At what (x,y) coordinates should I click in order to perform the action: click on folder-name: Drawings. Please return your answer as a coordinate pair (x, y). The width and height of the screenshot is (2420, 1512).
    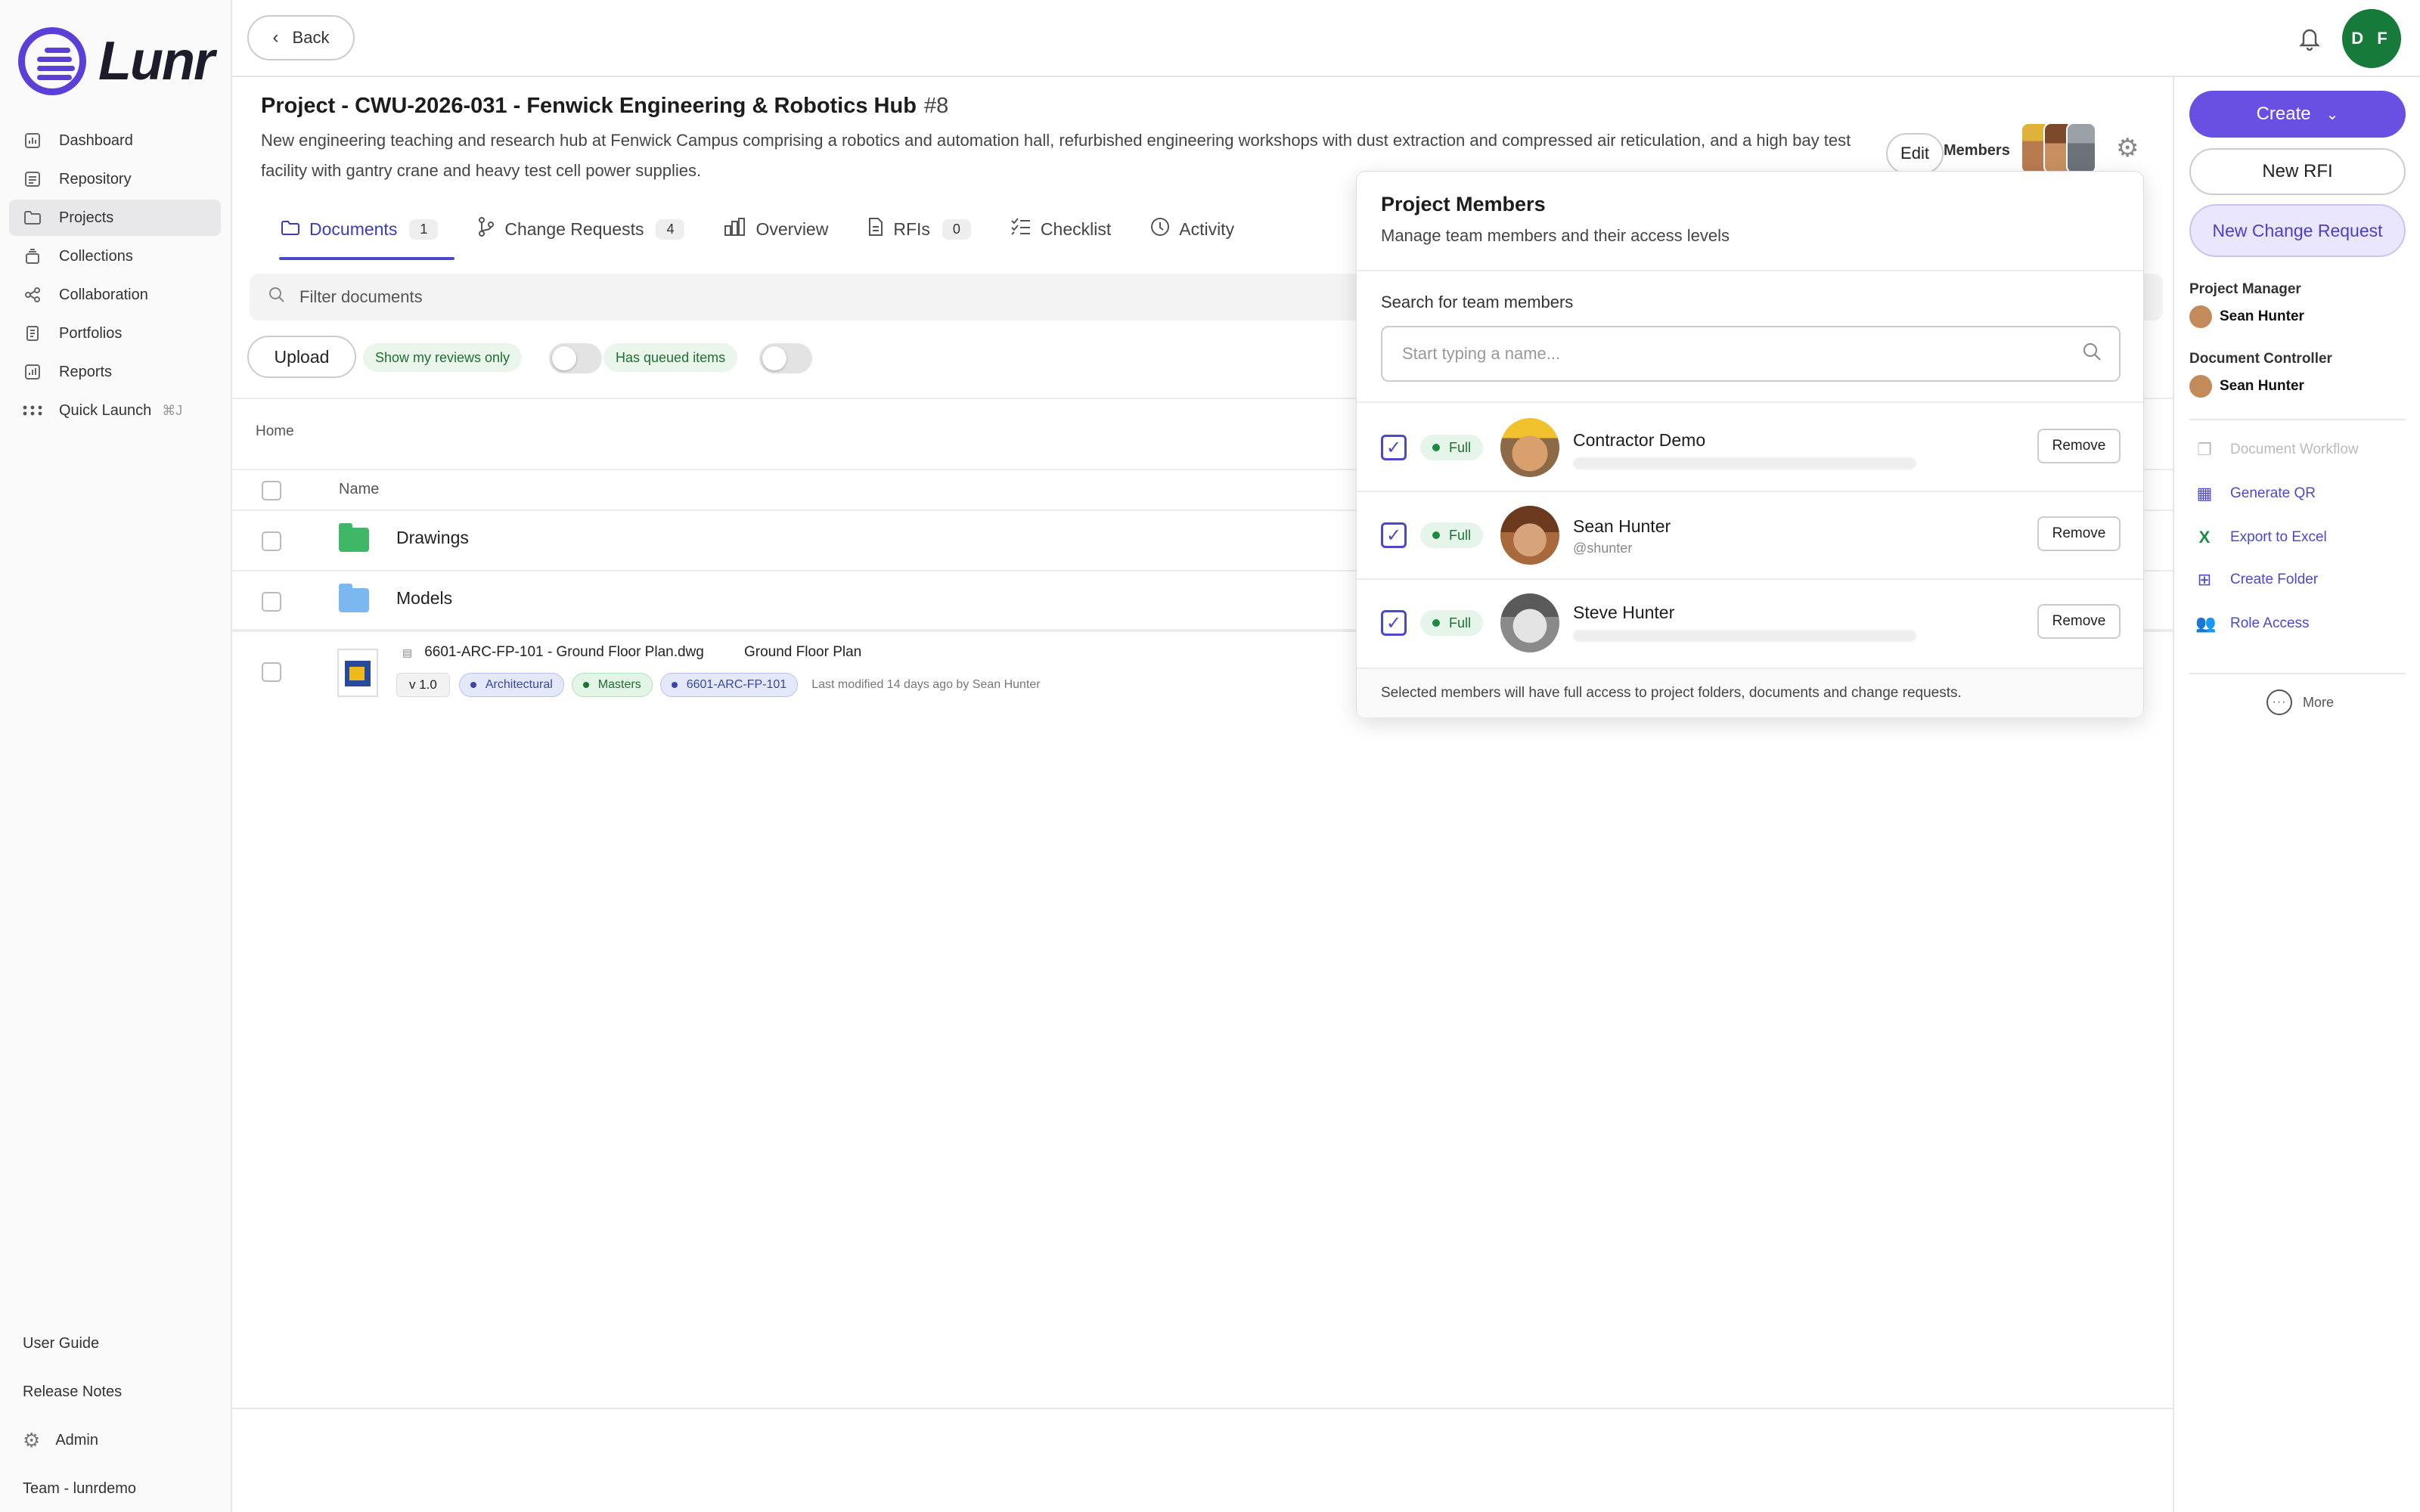
    Looking at the image, I should click on (432, 538).